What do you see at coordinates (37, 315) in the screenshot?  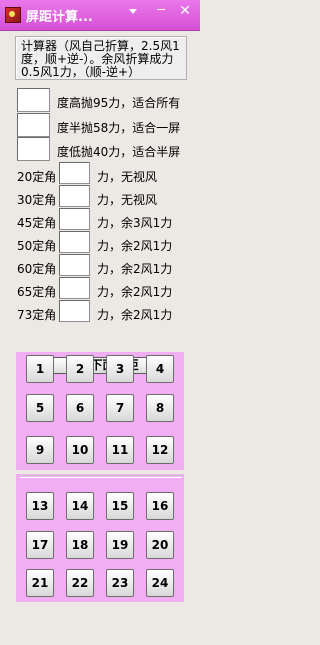 I see `angle-label-73: 73定角` at bounding box center [37, 315].